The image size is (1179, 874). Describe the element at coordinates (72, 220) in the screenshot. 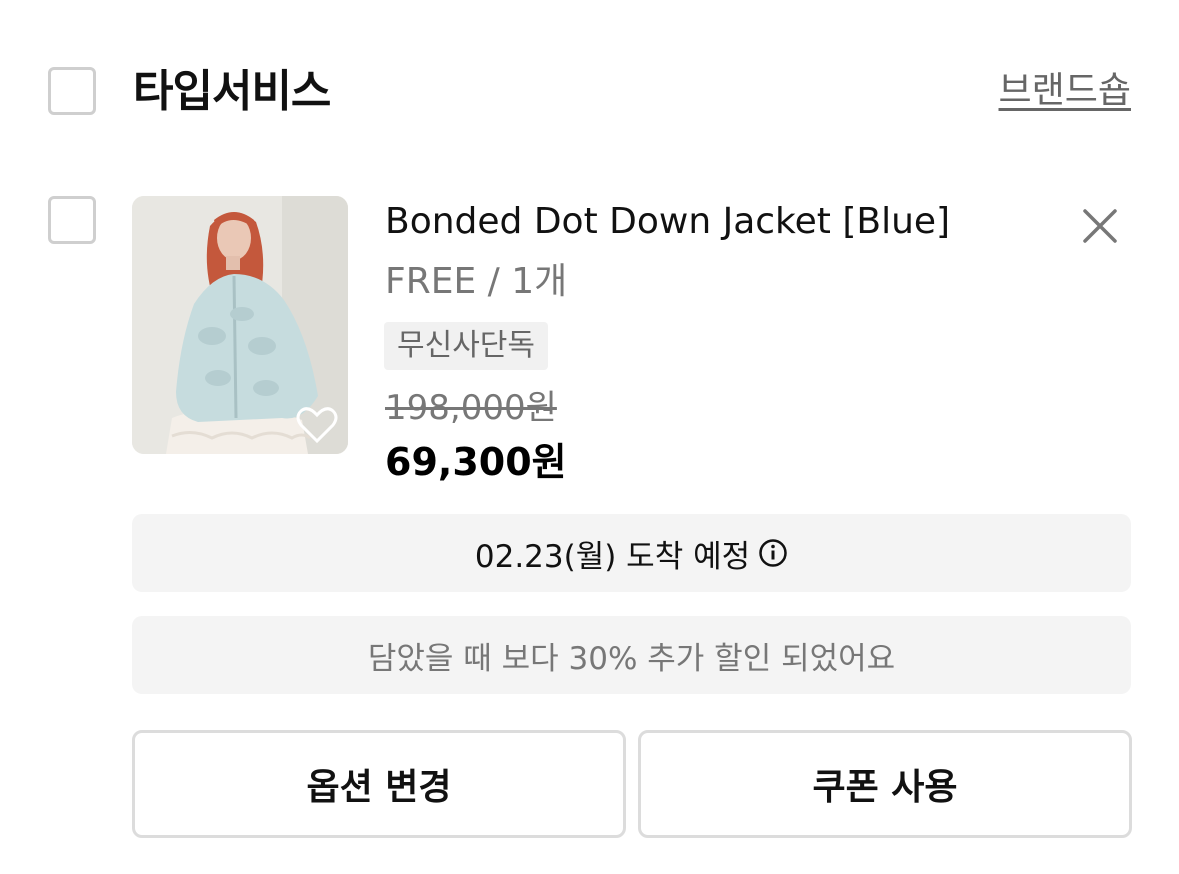

I see `item-select-checkbox` at that location.